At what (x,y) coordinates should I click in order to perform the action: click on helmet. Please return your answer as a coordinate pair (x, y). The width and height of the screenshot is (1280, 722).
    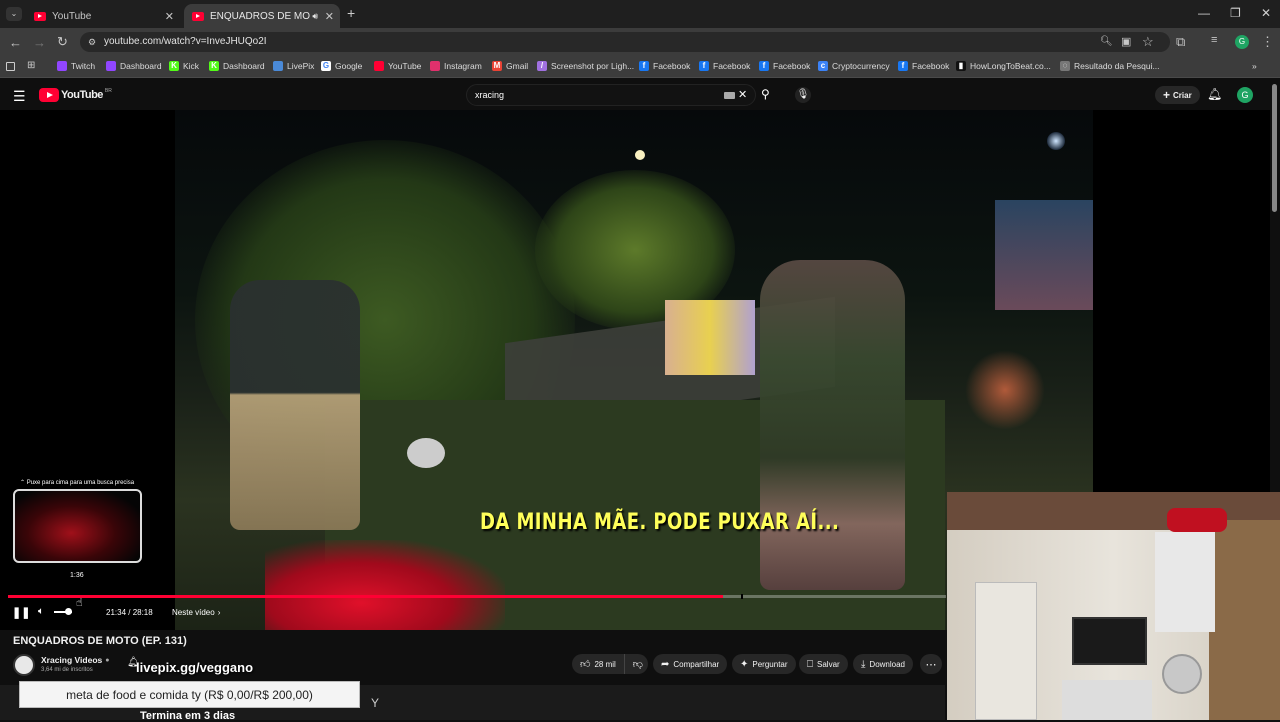
    Looking at the image, I should click on (426, 453).